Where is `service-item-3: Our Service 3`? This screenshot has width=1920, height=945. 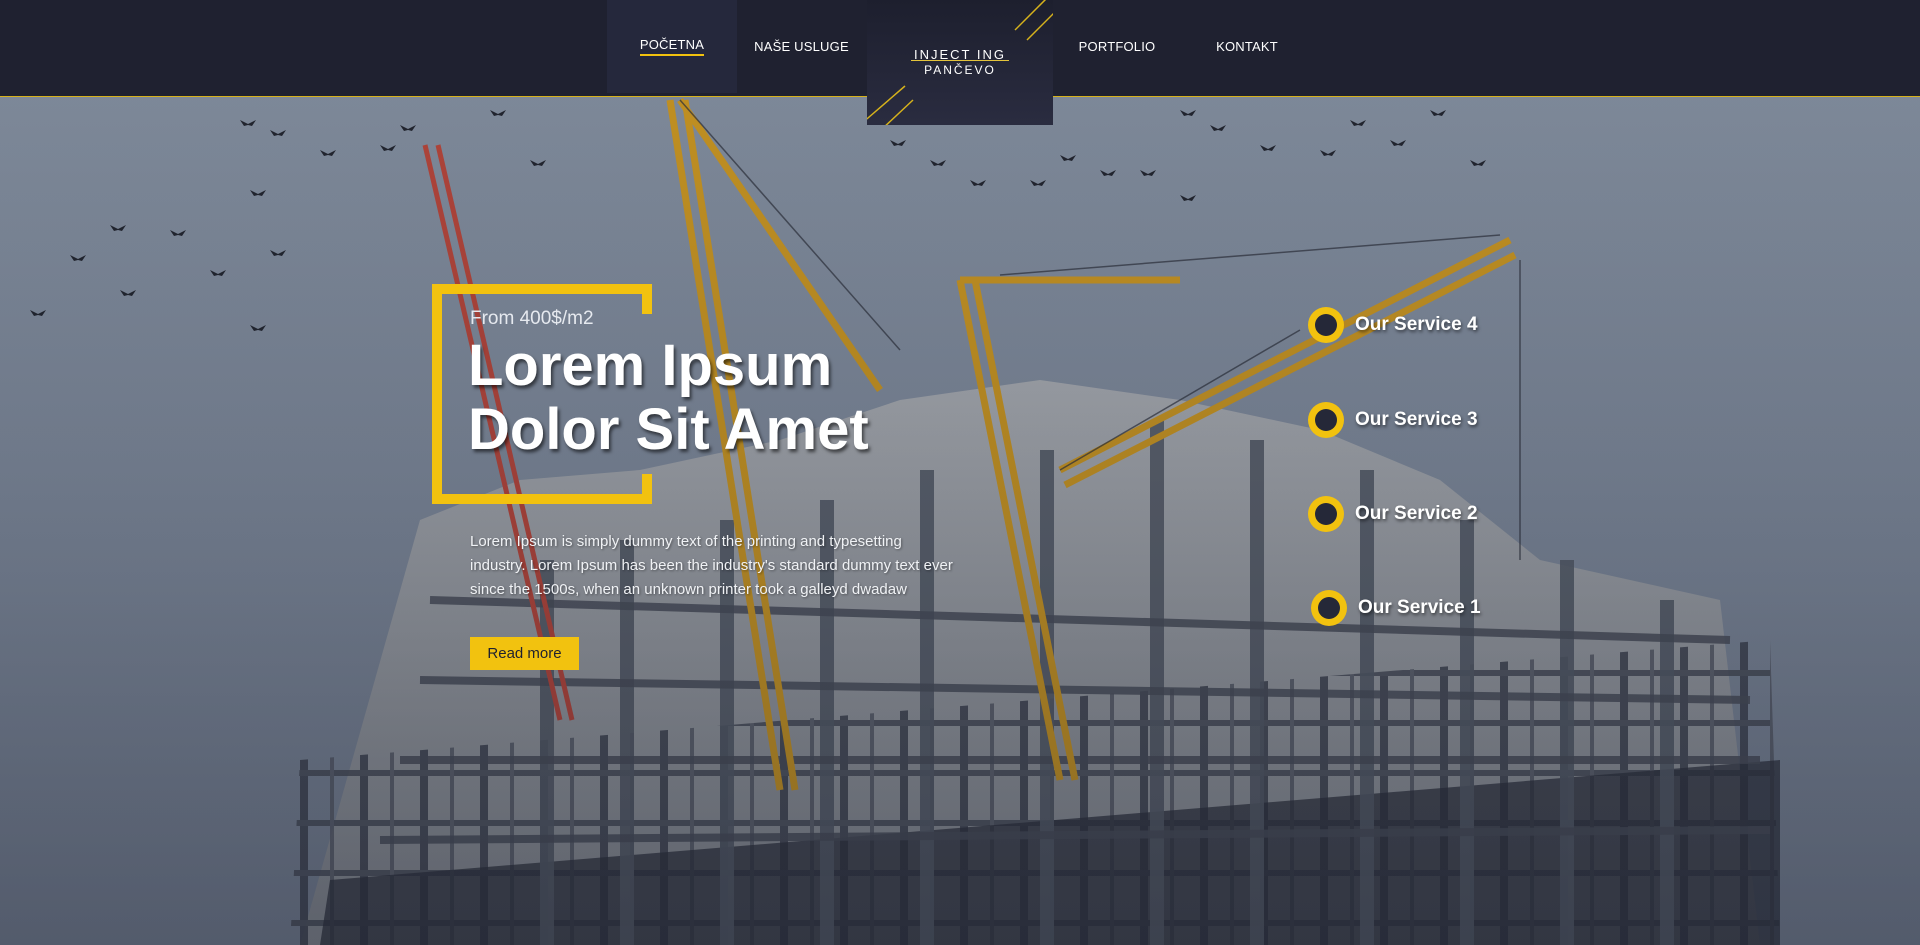 service-item-3: Our Service 3 is located at coordinates (1393, 420).